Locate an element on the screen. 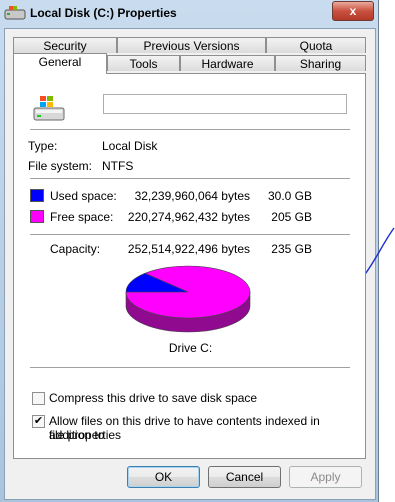  used-space-bytes: 32,239,960,064 bytes is located at coordinates (192, 196).